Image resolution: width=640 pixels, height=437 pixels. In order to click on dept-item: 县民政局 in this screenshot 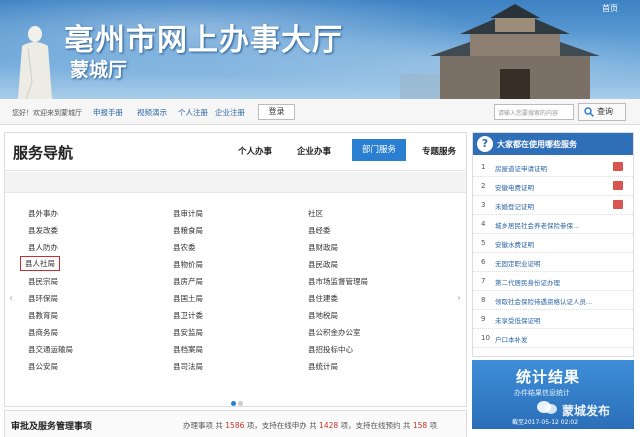, I will do `click(323, 264)`.